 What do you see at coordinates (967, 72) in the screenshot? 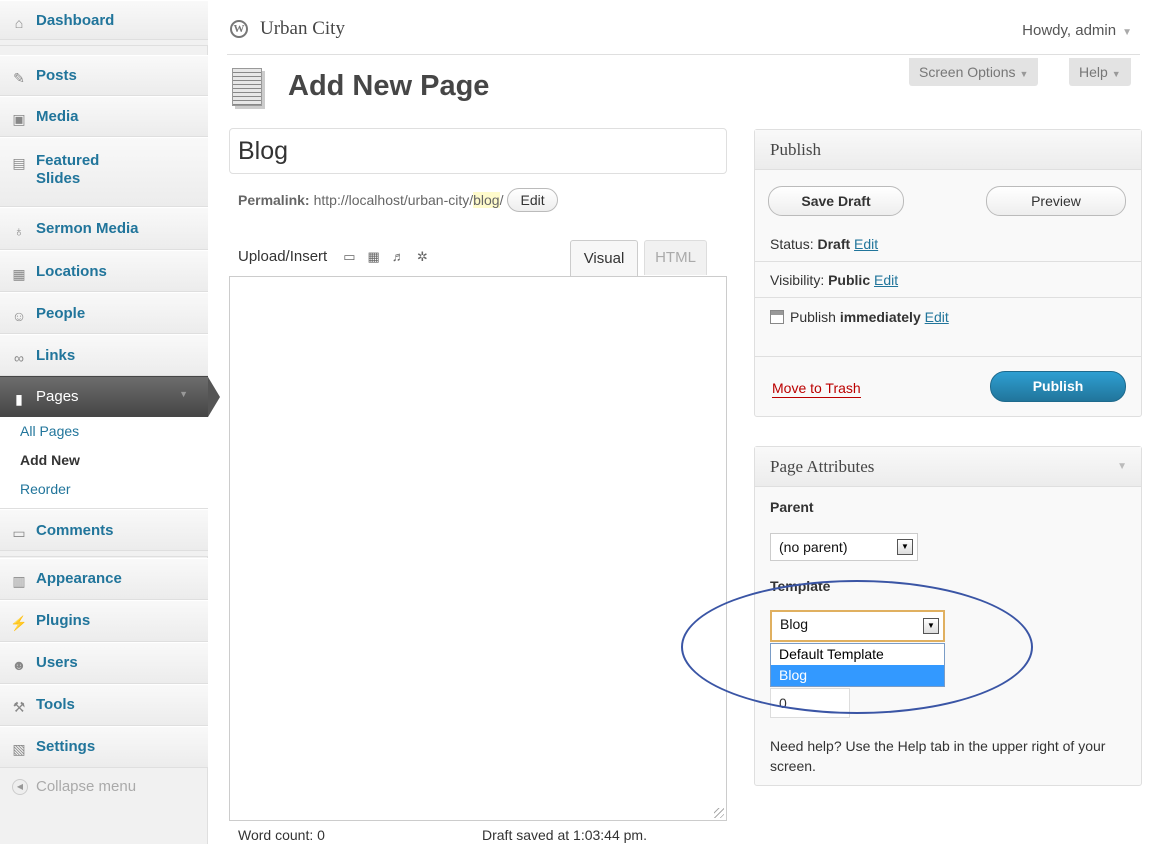
I see `screen-options-label: Screen Options` at bounding box center [967, 72].